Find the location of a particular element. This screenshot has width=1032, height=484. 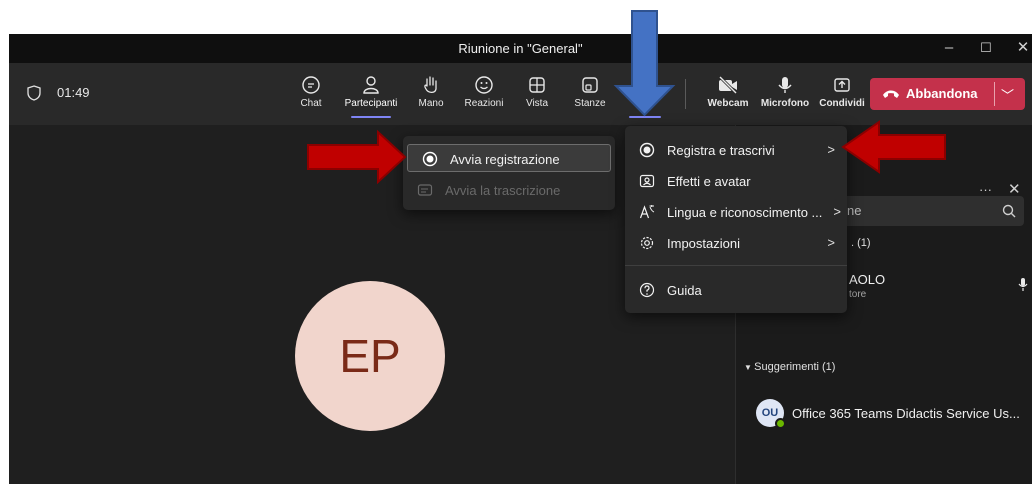

settings-item: Impostazioni > is located at coordinates (736, 243).